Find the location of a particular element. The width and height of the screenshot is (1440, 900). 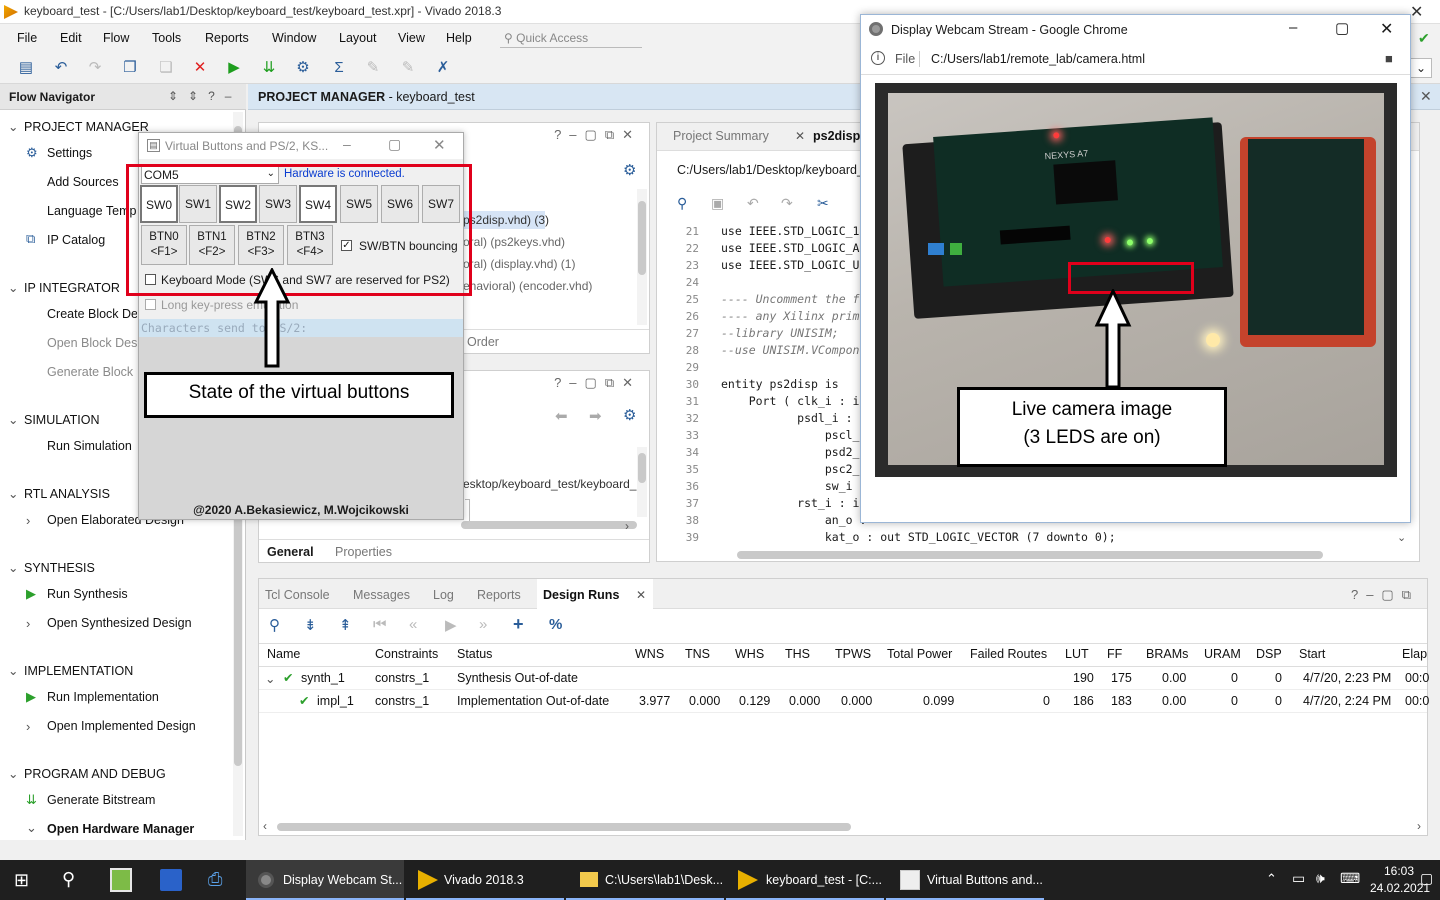

editor-h-scrollbar is located at coordinates (1030, 555).